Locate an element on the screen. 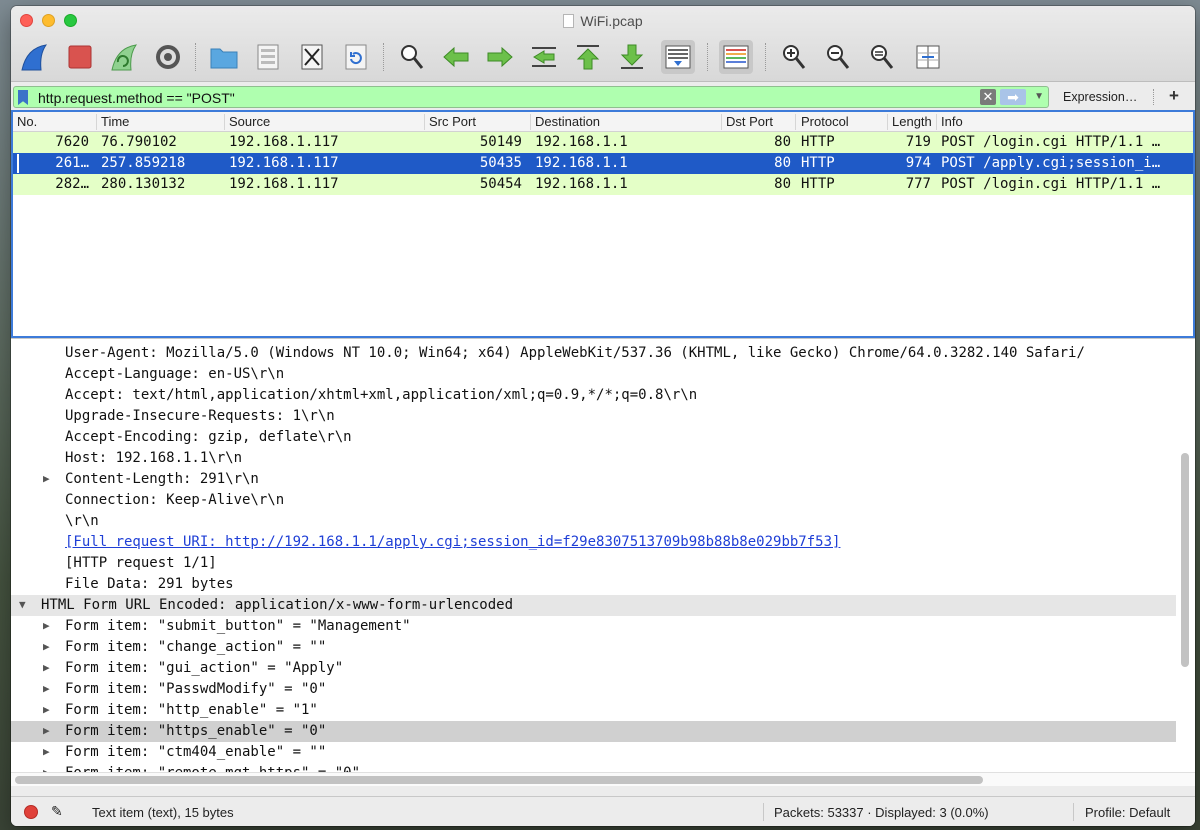  find-packet-button is located at coordinates (412, 57).